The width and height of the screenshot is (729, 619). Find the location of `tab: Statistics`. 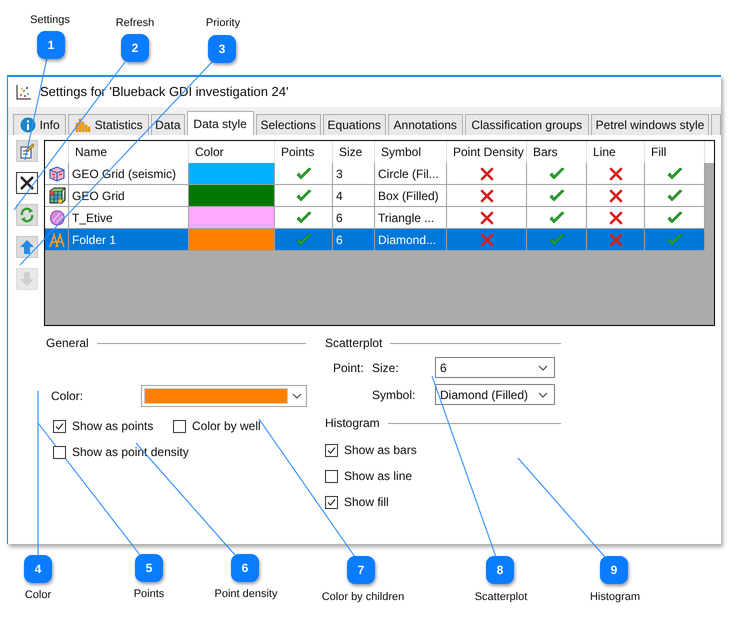

tab: Statistics is located at coordinates (109, 124).